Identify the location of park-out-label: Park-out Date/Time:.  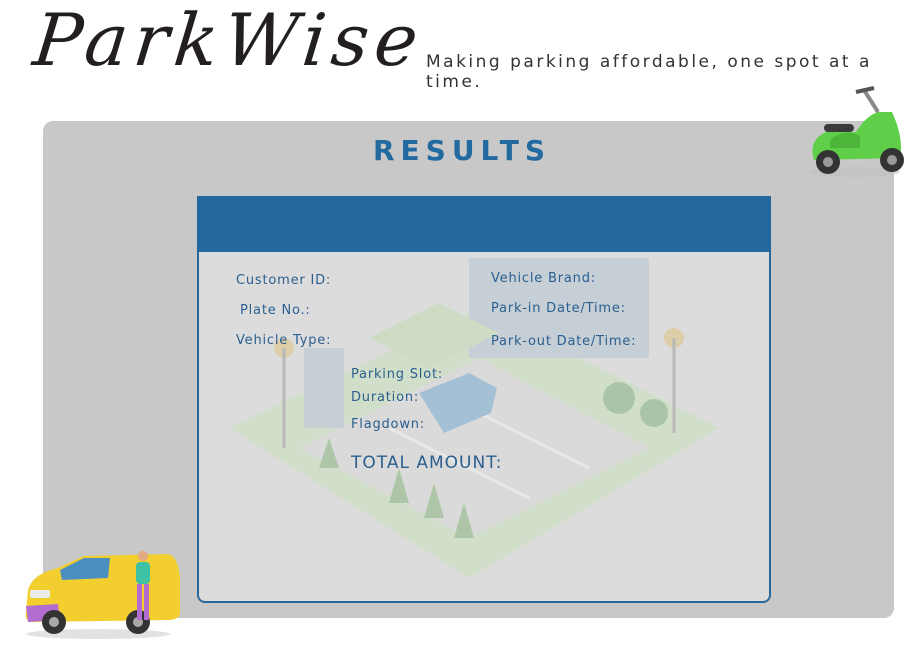
(564, 341).